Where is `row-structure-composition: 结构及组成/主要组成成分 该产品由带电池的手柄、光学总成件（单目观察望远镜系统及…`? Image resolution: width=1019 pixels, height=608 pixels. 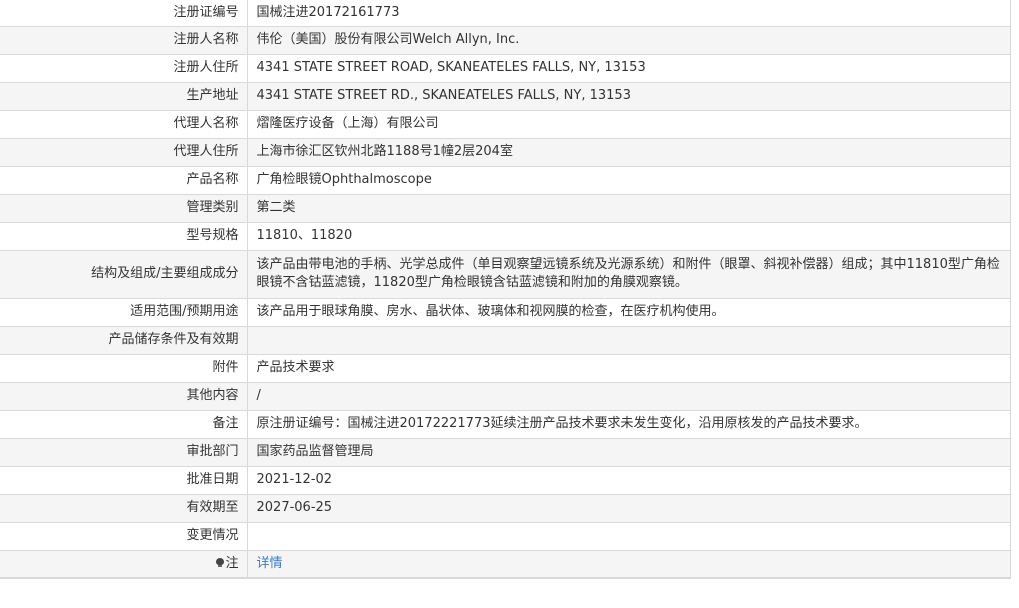 row-structure-composition: 结构及组成/主要组成成分 该产品由带电池的手柄、光学总成件（单目观察望远镜系统及… is located at coordinates (505, 274).